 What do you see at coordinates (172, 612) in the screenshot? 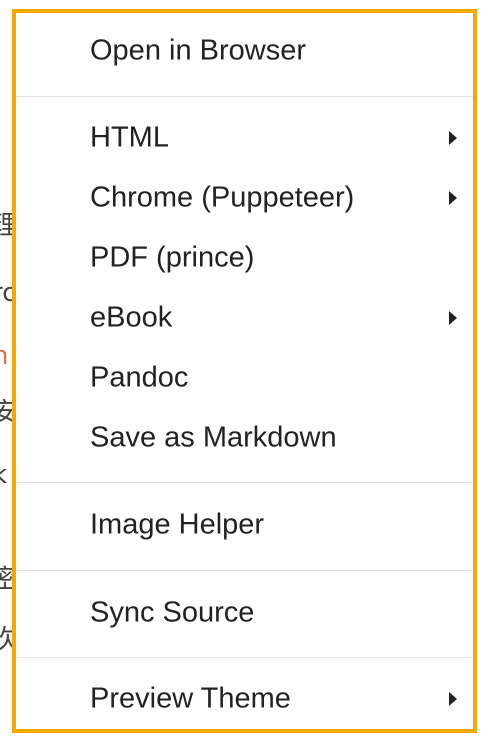
I see `menu-item-label: Sync Source` at bounding box center [172, 612].